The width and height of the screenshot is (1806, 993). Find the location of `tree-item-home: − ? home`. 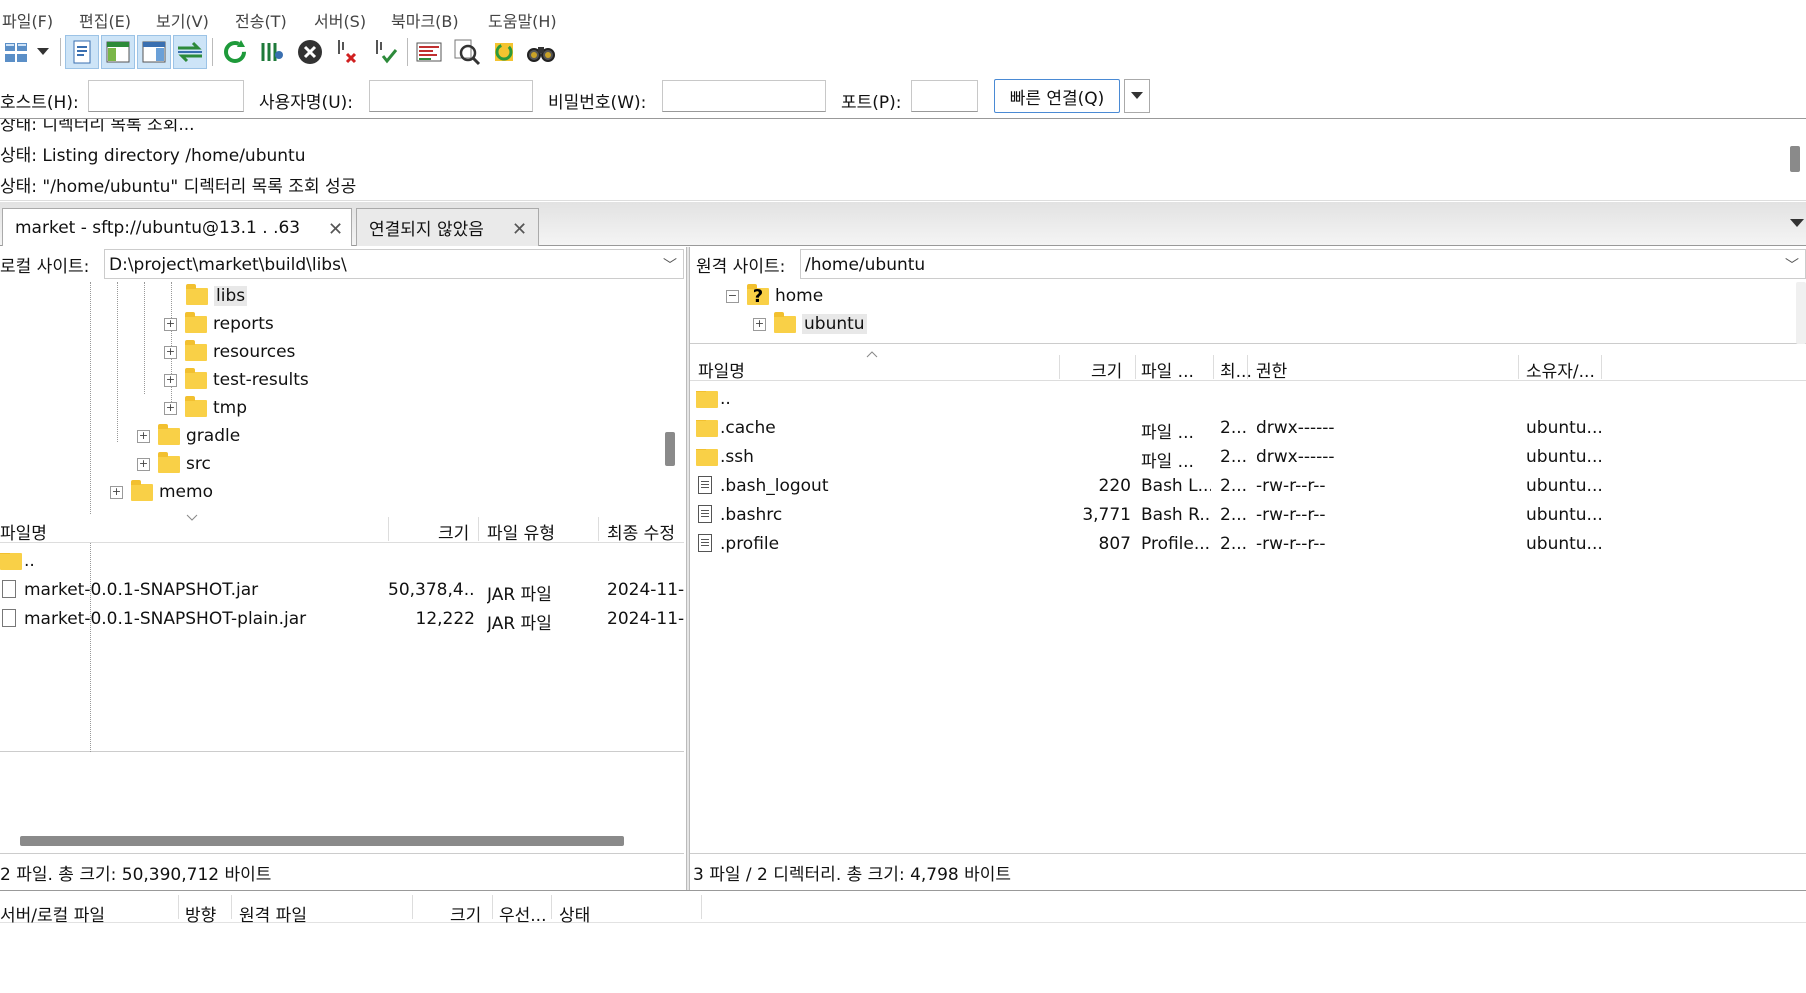

tree-item-home: − ? home is located at coordinates (774, 295).